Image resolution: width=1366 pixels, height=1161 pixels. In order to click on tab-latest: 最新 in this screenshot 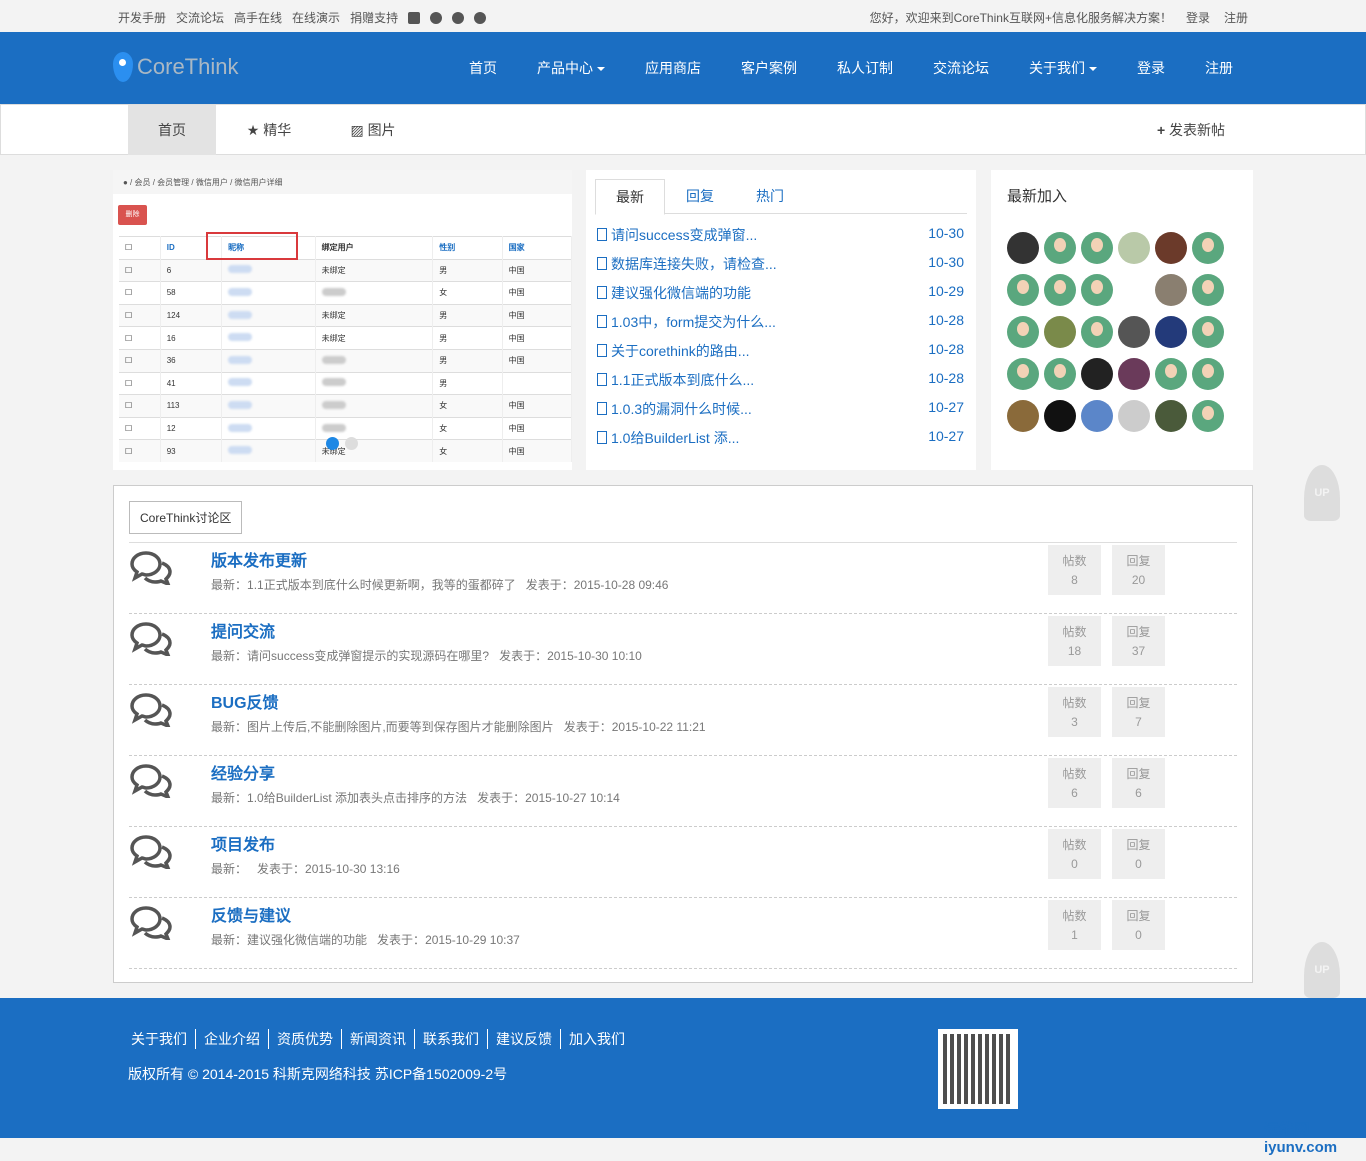, I will do `click(630, 197)`.